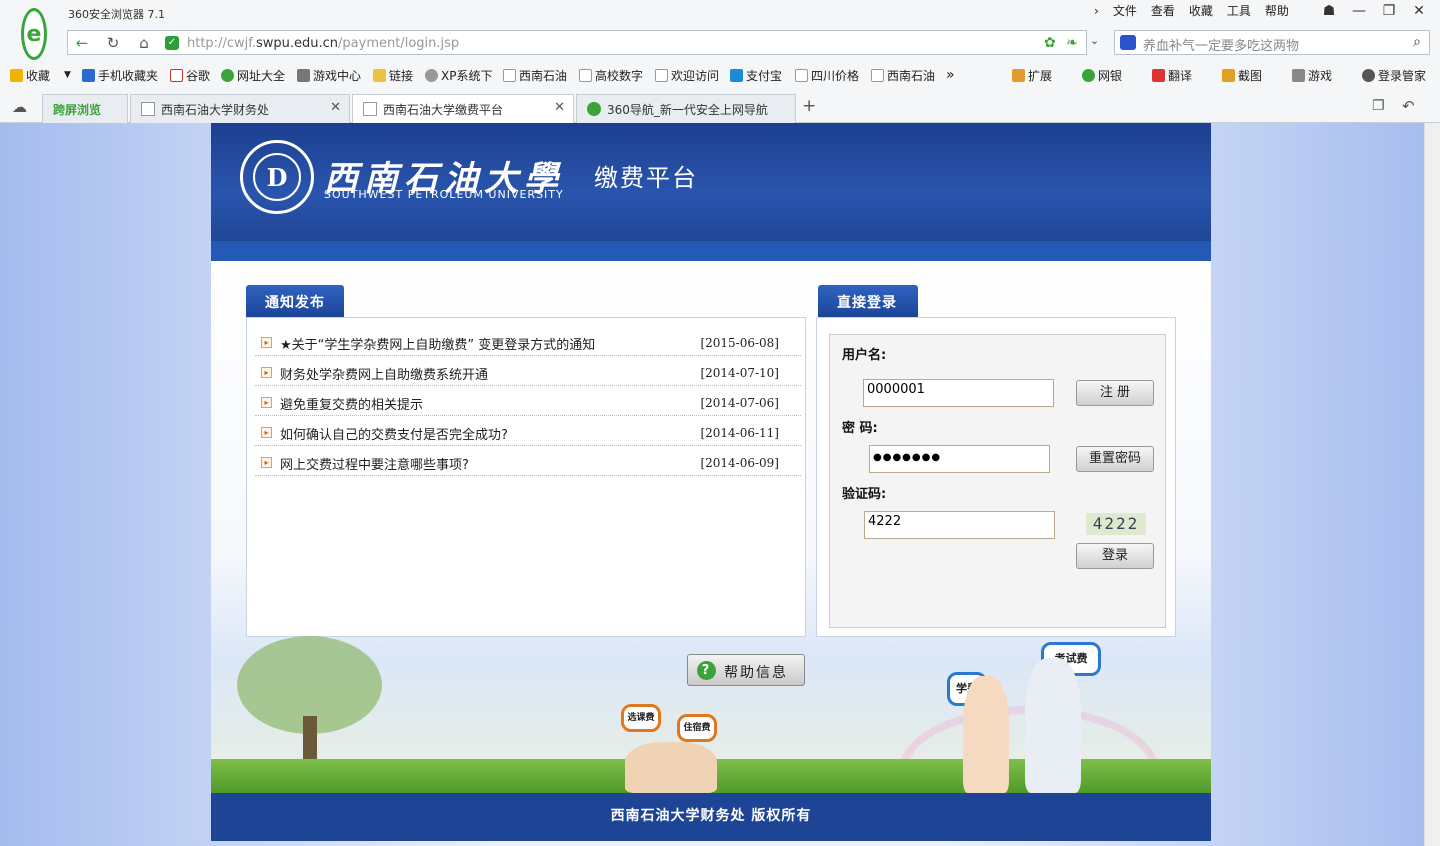 This screenshot has height=846, width=1440. Describe the element at coordinates (176, 75) in the screenshot. I see `google-icon` at that location.